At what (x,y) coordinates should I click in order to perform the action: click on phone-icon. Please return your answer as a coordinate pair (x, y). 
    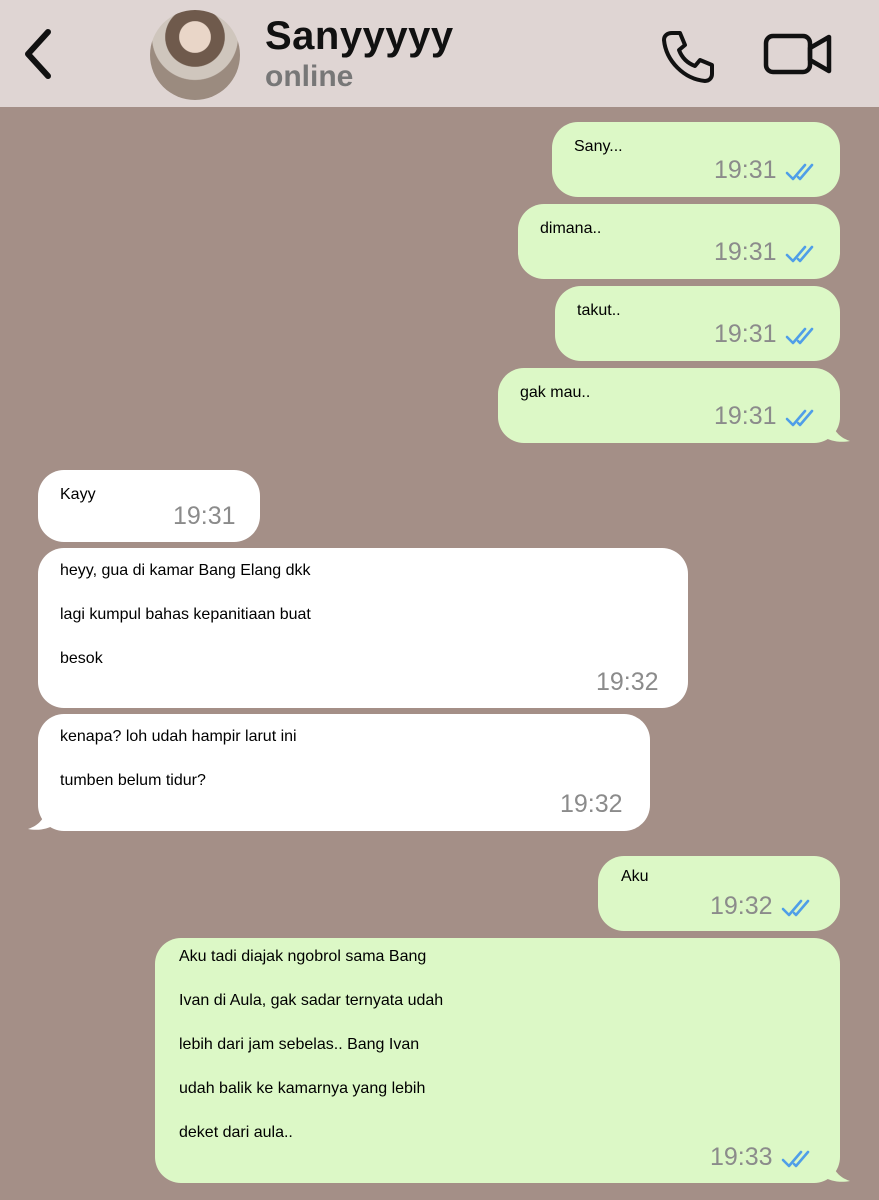
    Looking at the image, I should click on (688, 57).